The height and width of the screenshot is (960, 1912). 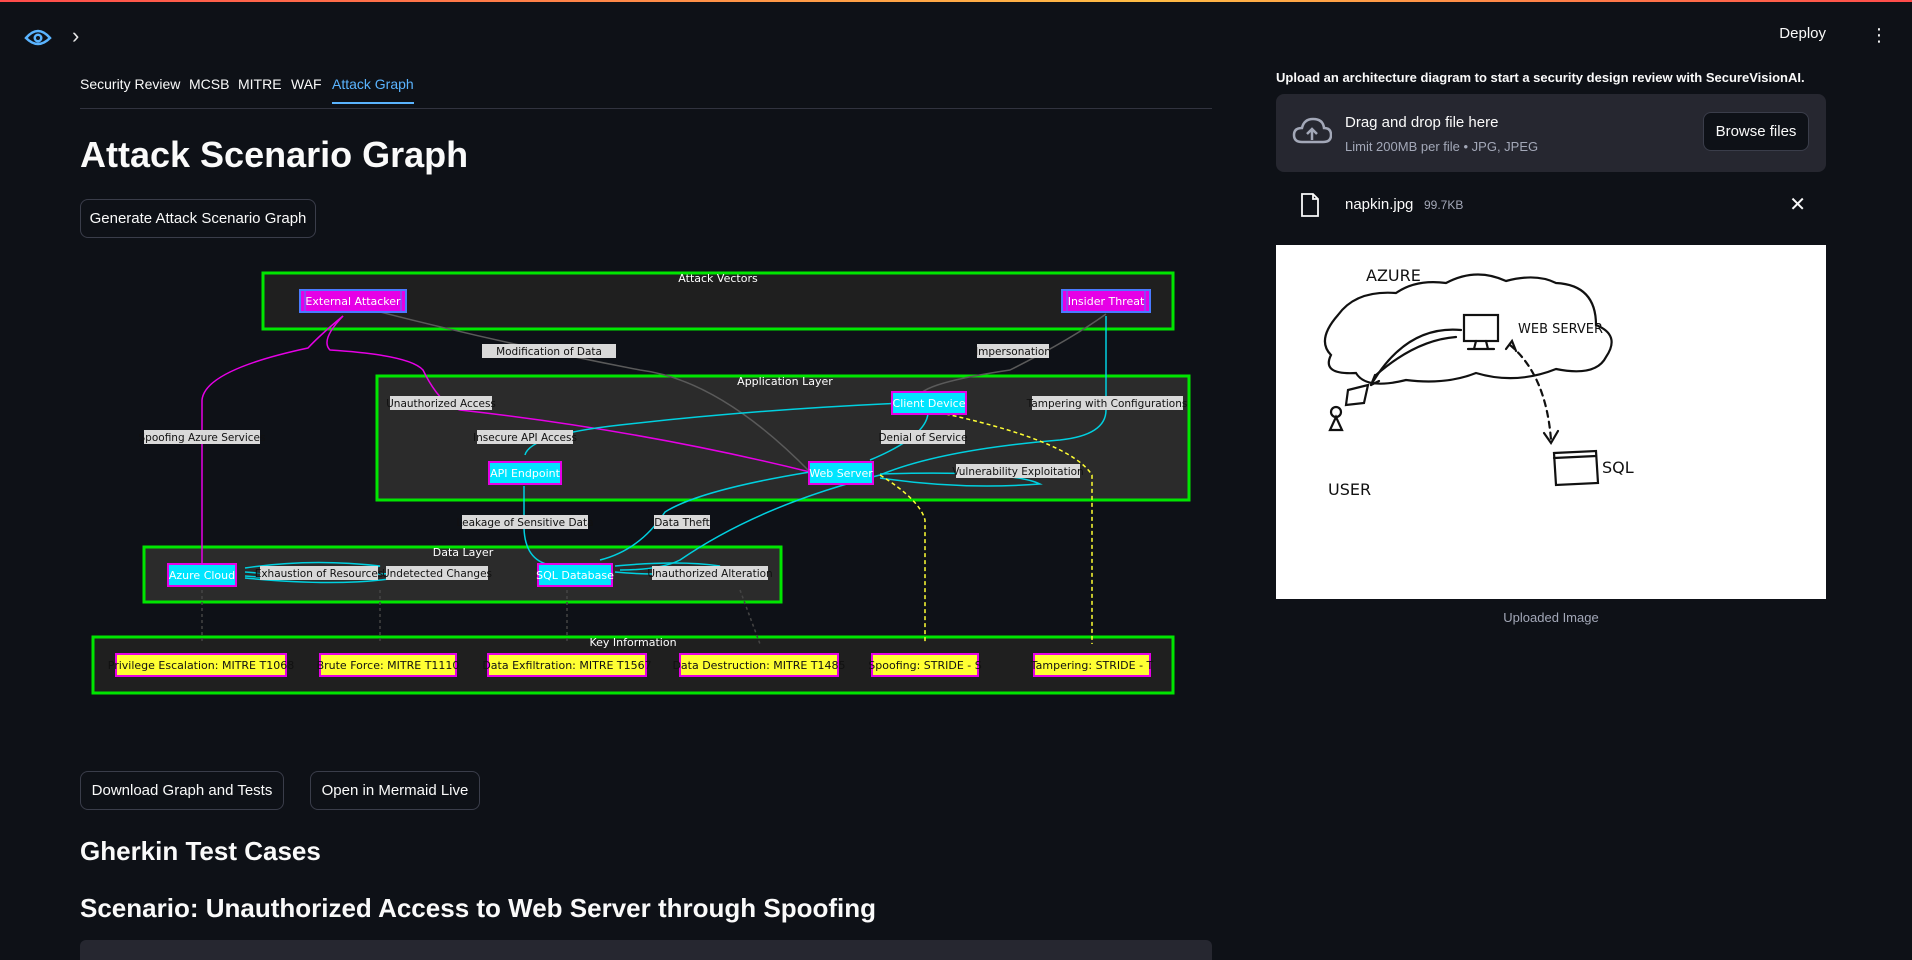 I want to click on svg-text: Spoofing: STRIDE - S, so click(x=924, y=665).